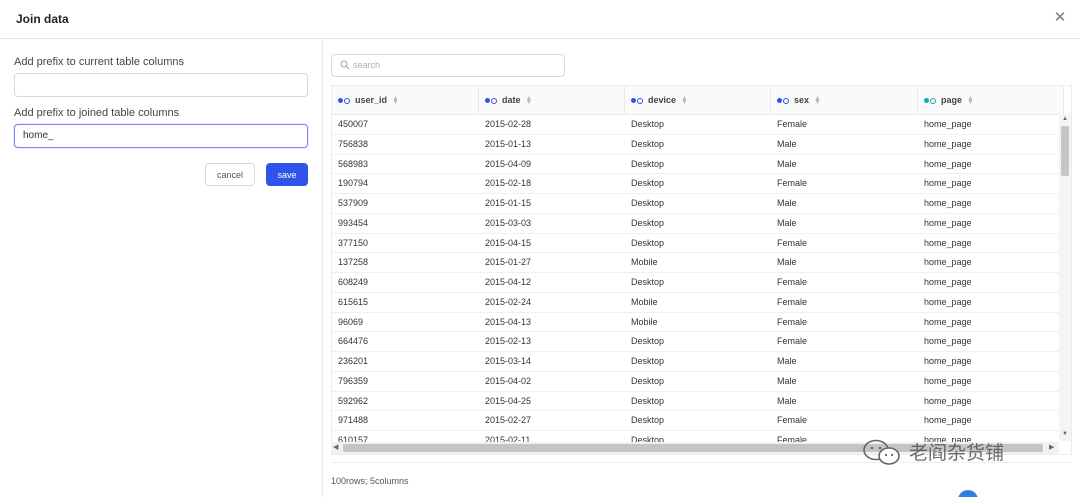  What do you see at coordinates (42, 19) in the screenshot?
I see `dialog-title: Join data` at bounding box center [42, 19].